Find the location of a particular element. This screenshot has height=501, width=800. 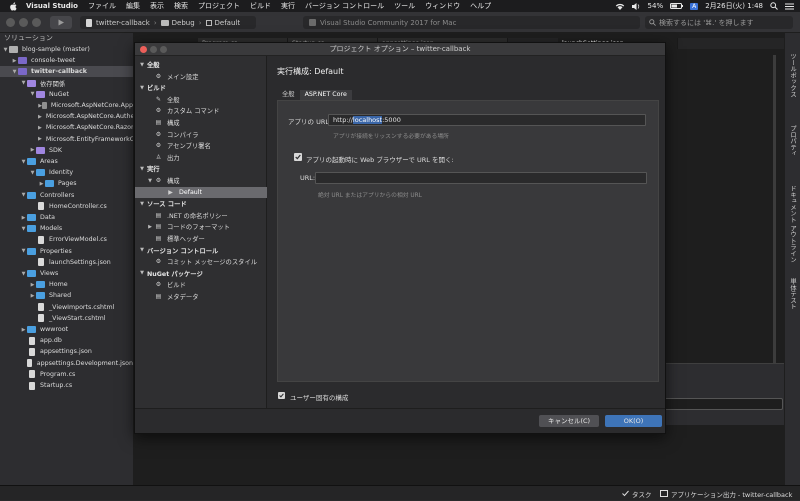

ok-button: OK(O) is located at coordinates (633, 421).